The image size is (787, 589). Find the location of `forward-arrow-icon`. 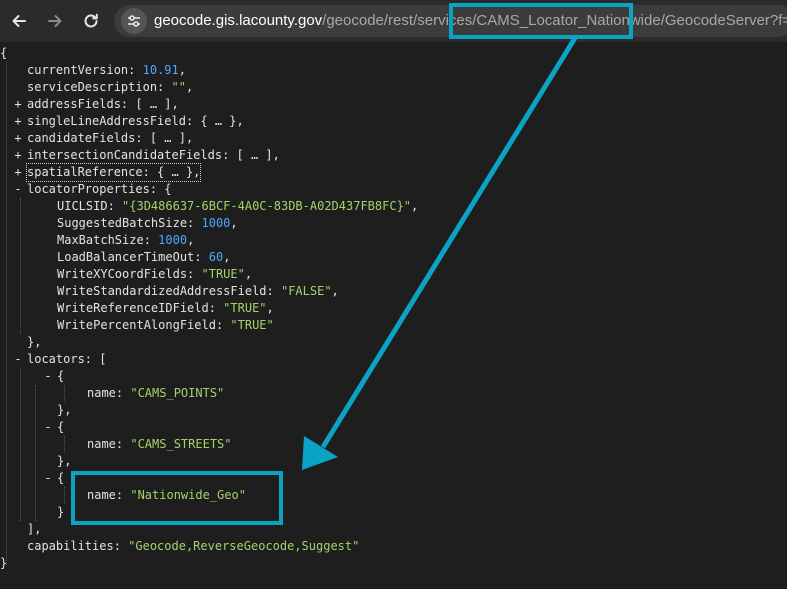

forward-arrow-icon is located at coordinates (55, 21).